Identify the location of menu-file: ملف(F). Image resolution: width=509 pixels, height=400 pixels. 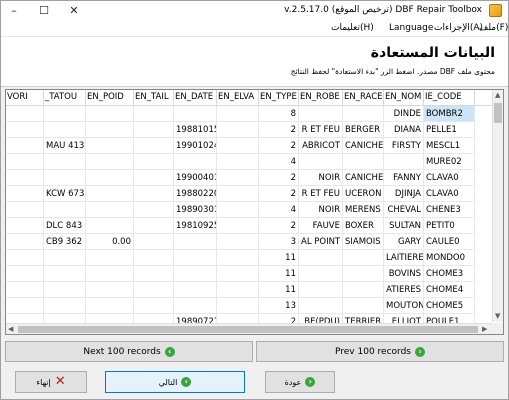
(493, 28).